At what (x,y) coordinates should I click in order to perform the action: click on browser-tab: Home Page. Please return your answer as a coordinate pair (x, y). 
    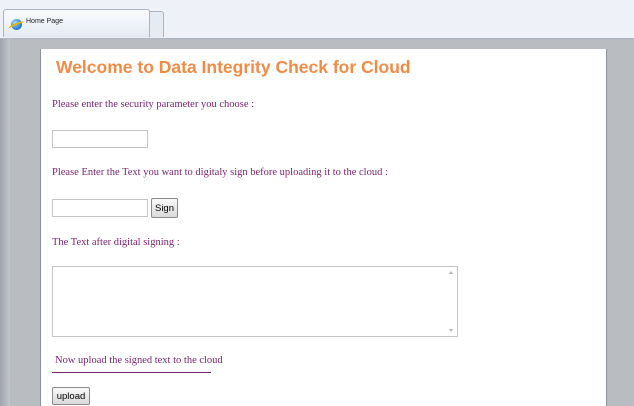
    Looking at the image, I should click on (76, 23).